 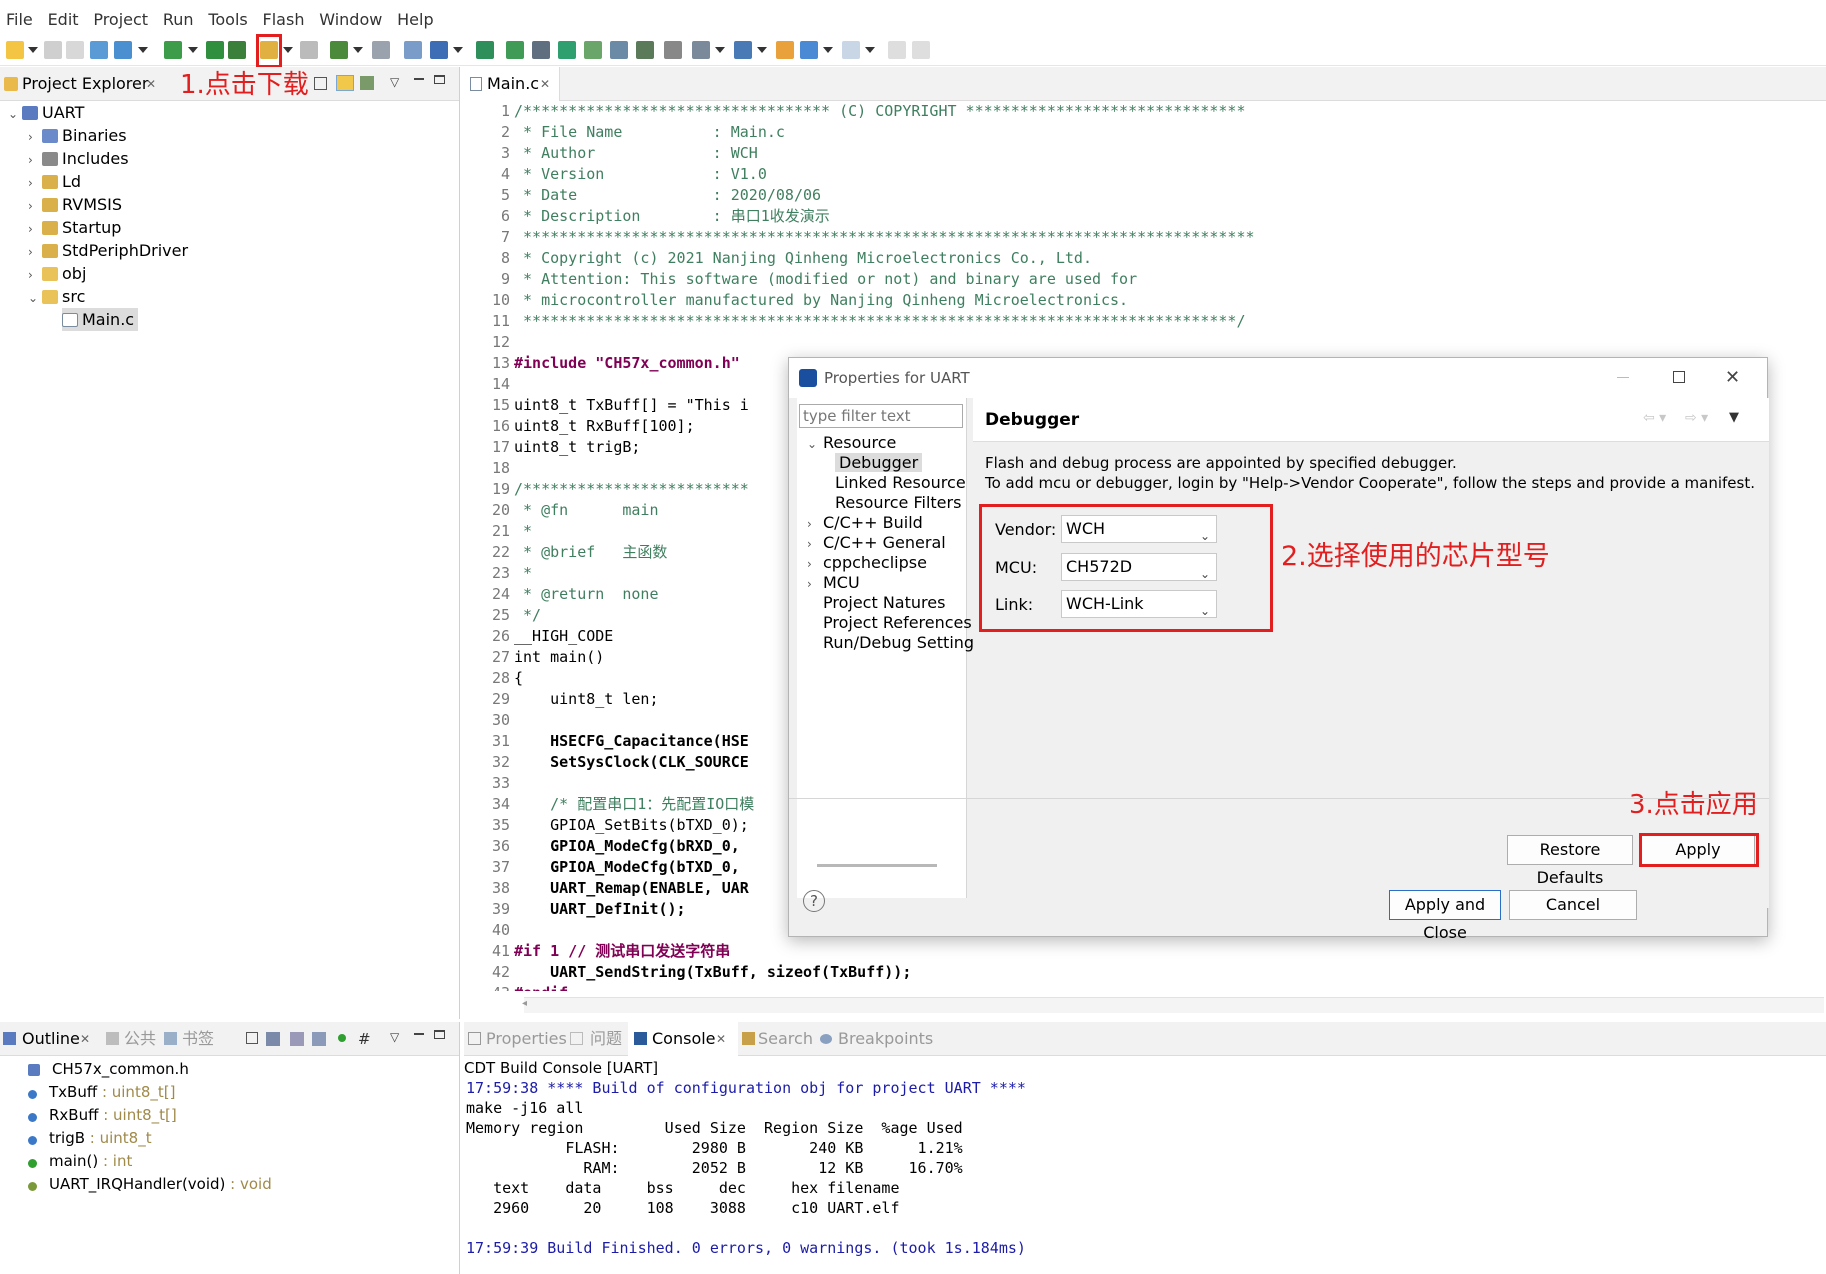 I want to click on help-icon: ?, so click(x=814, y=901).